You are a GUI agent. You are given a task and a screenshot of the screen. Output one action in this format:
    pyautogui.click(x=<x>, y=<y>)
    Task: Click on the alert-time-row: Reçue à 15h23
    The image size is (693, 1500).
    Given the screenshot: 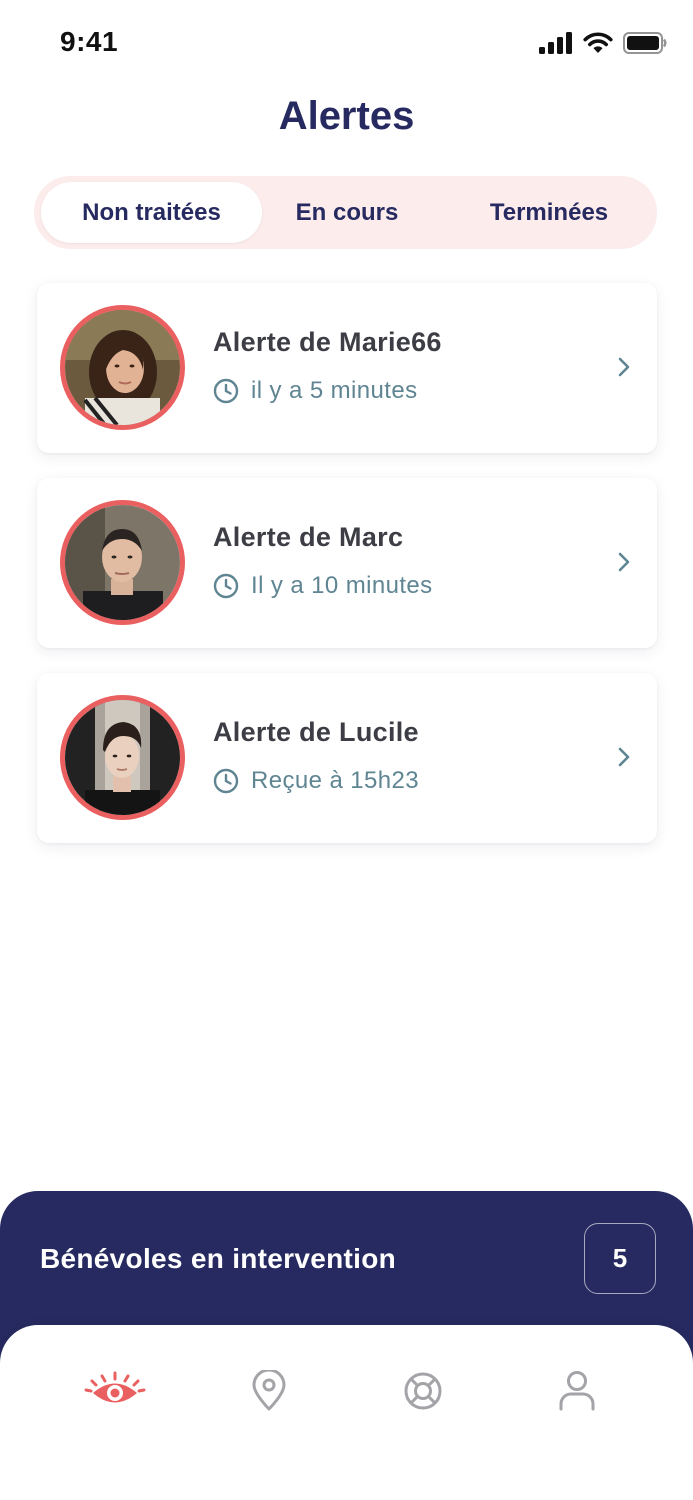 What is the action you would take?
    pyautogui.click(x=316, y=781)
    